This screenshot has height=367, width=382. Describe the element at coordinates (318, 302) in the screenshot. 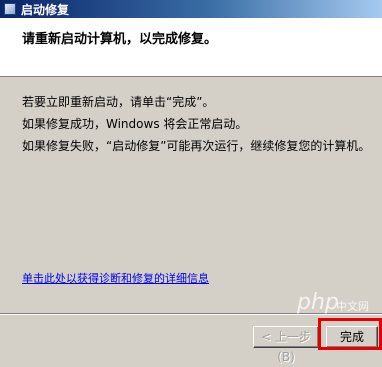

I see `watermark-logo: php` at that location.